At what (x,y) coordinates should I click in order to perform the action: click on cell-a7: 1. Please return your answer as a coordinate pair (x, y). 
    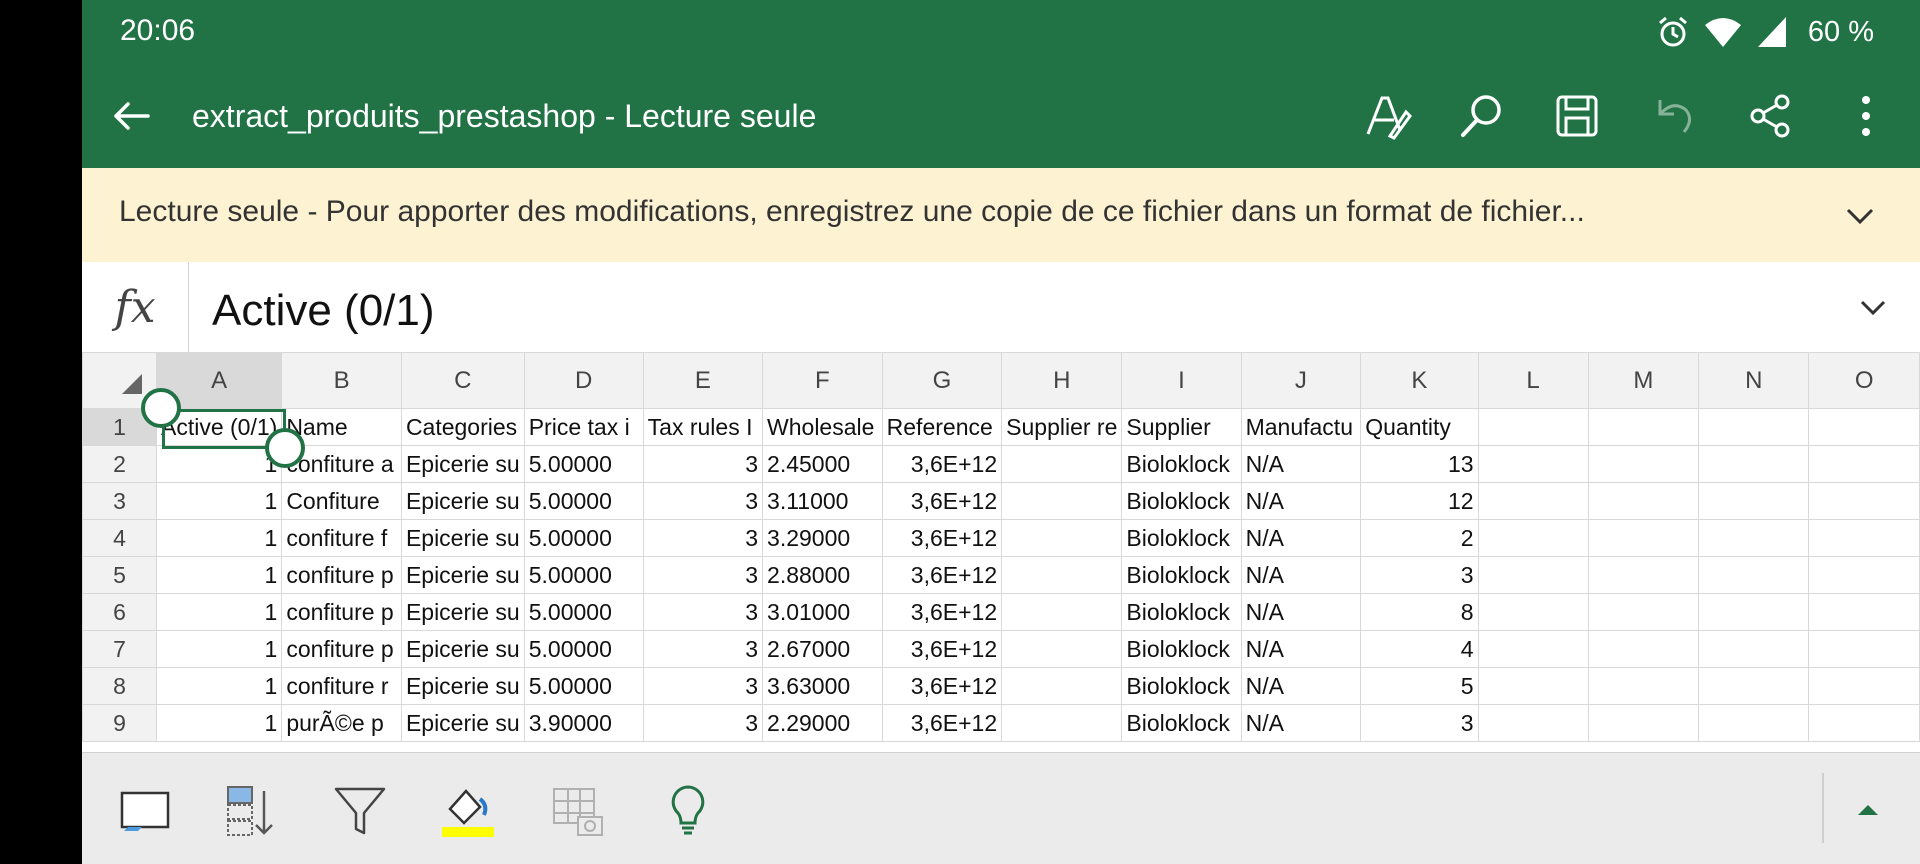
    Looking at the image, I should click on (219, 649).